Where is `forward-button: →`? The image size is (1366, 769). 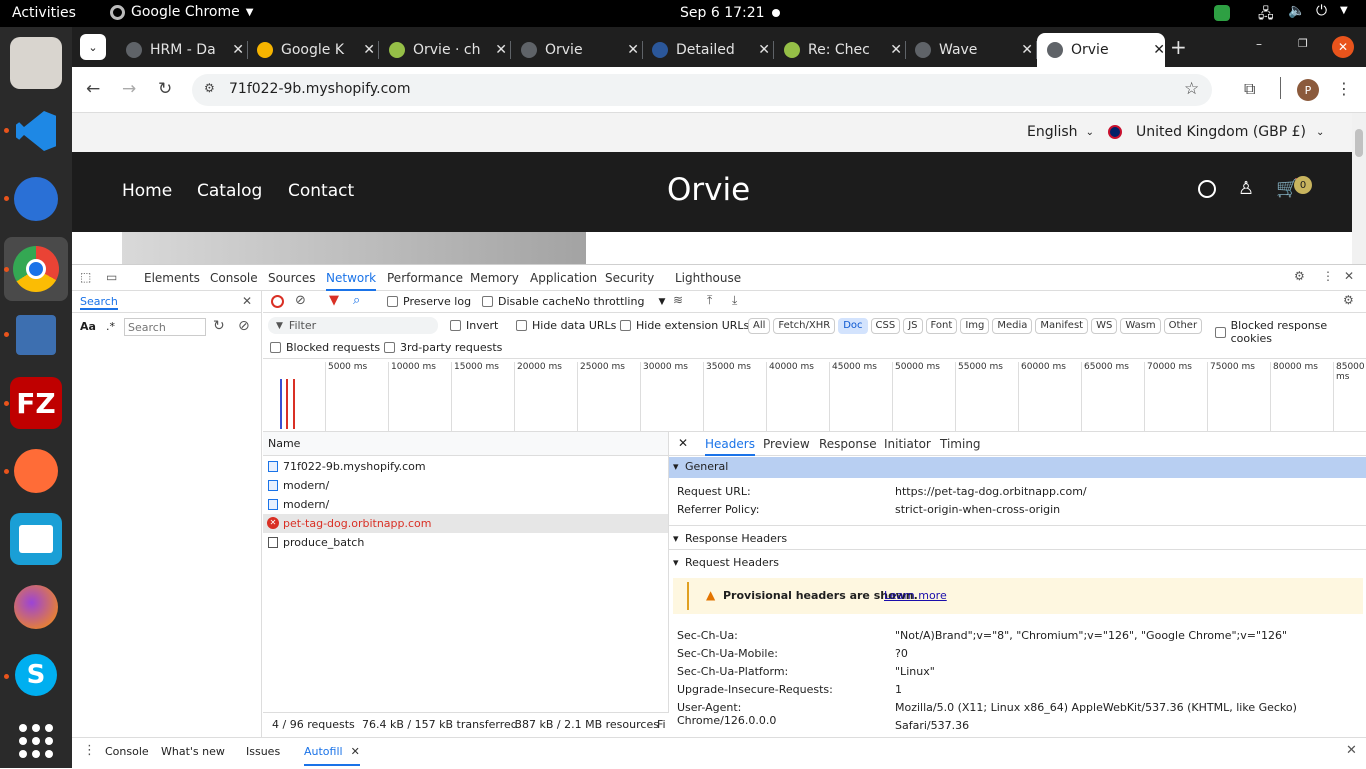
forward-button: → is located at coordinates (129, 89).